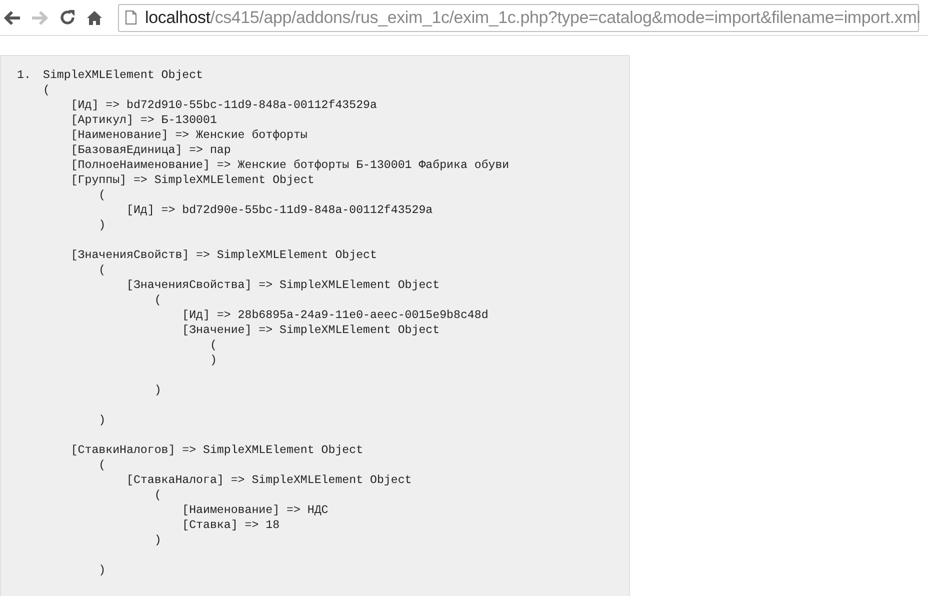  Describe the element at coordinates (131, 17) in the screenshot. I see `page-icon` at that location.